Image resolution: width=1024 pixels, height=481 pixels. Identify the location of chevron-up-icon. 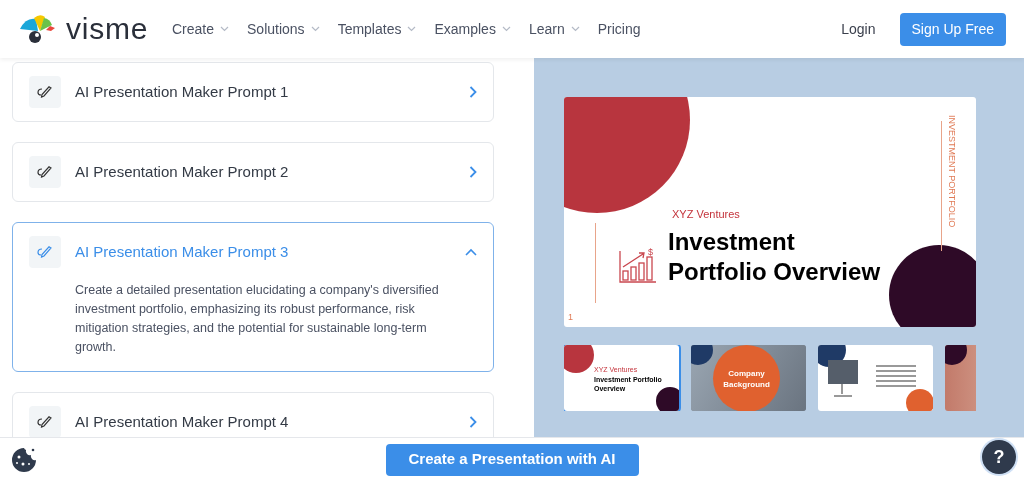
(471, 252).